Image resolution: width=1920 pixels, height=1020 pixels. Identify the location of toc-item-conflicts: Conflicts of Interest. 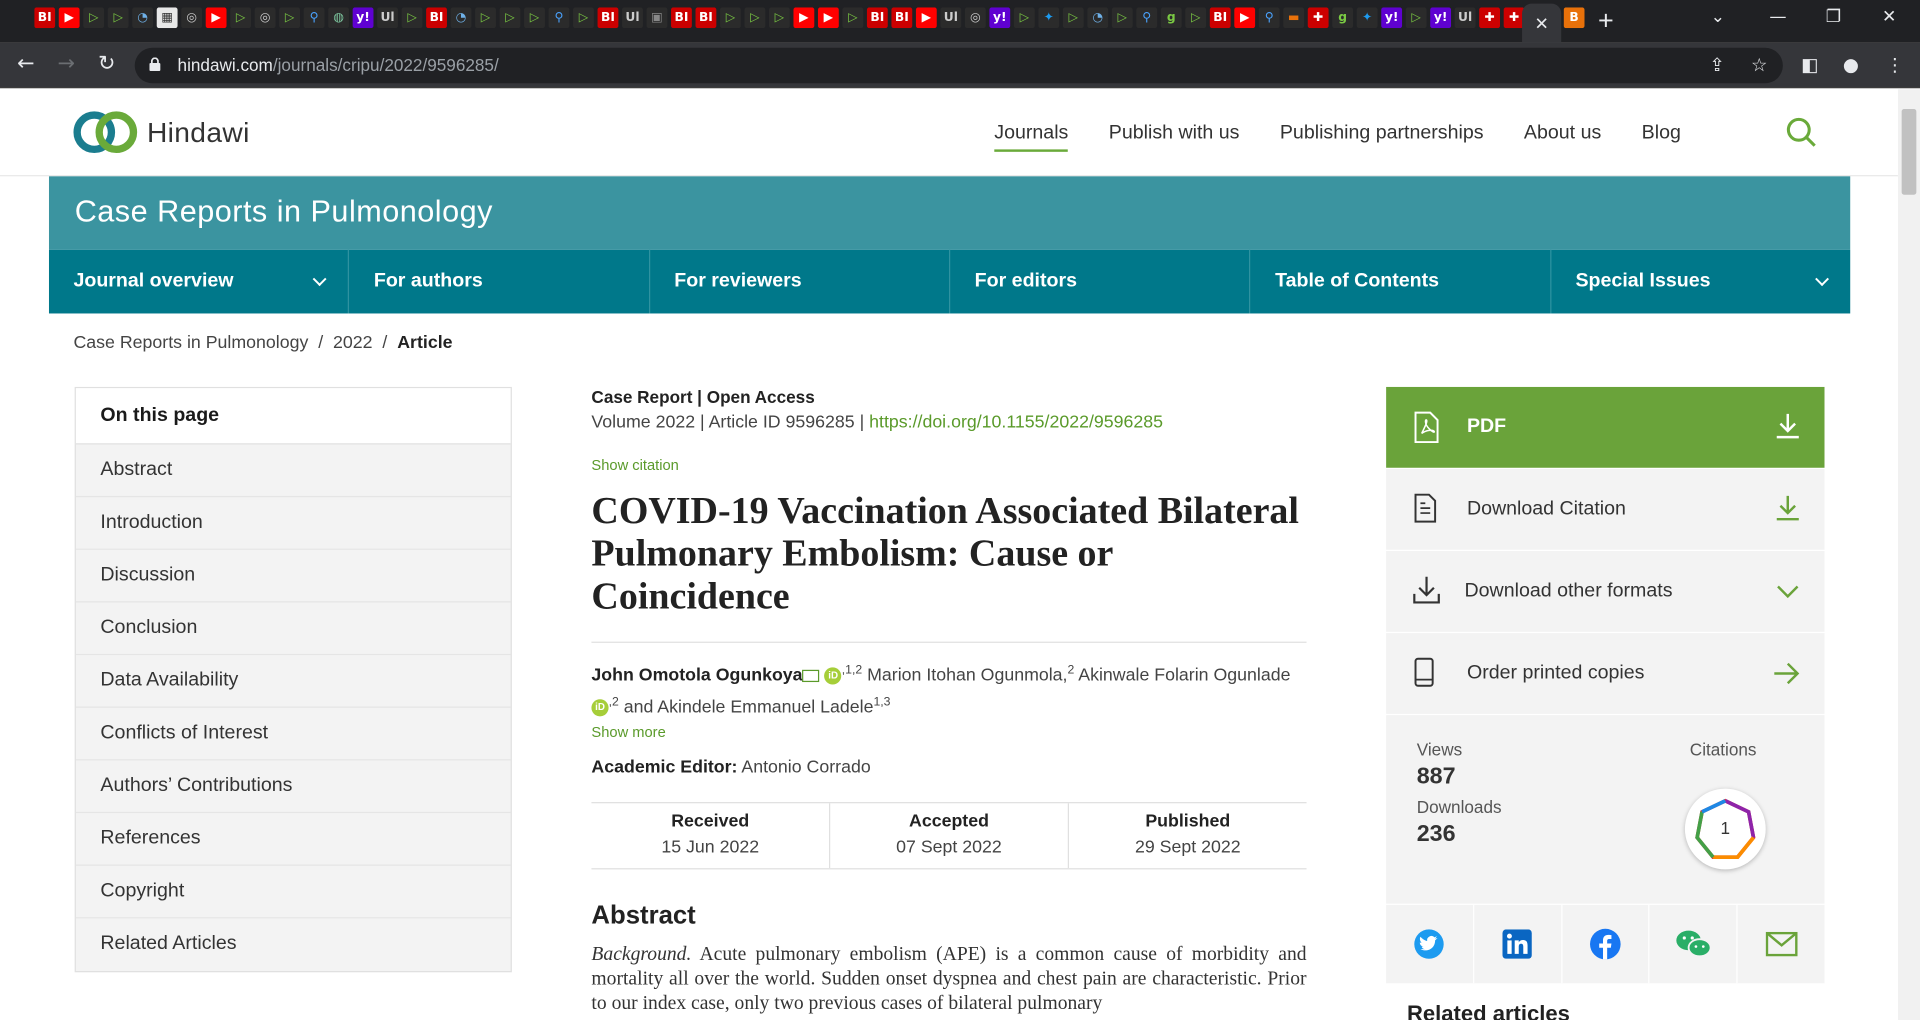
(293, 734).